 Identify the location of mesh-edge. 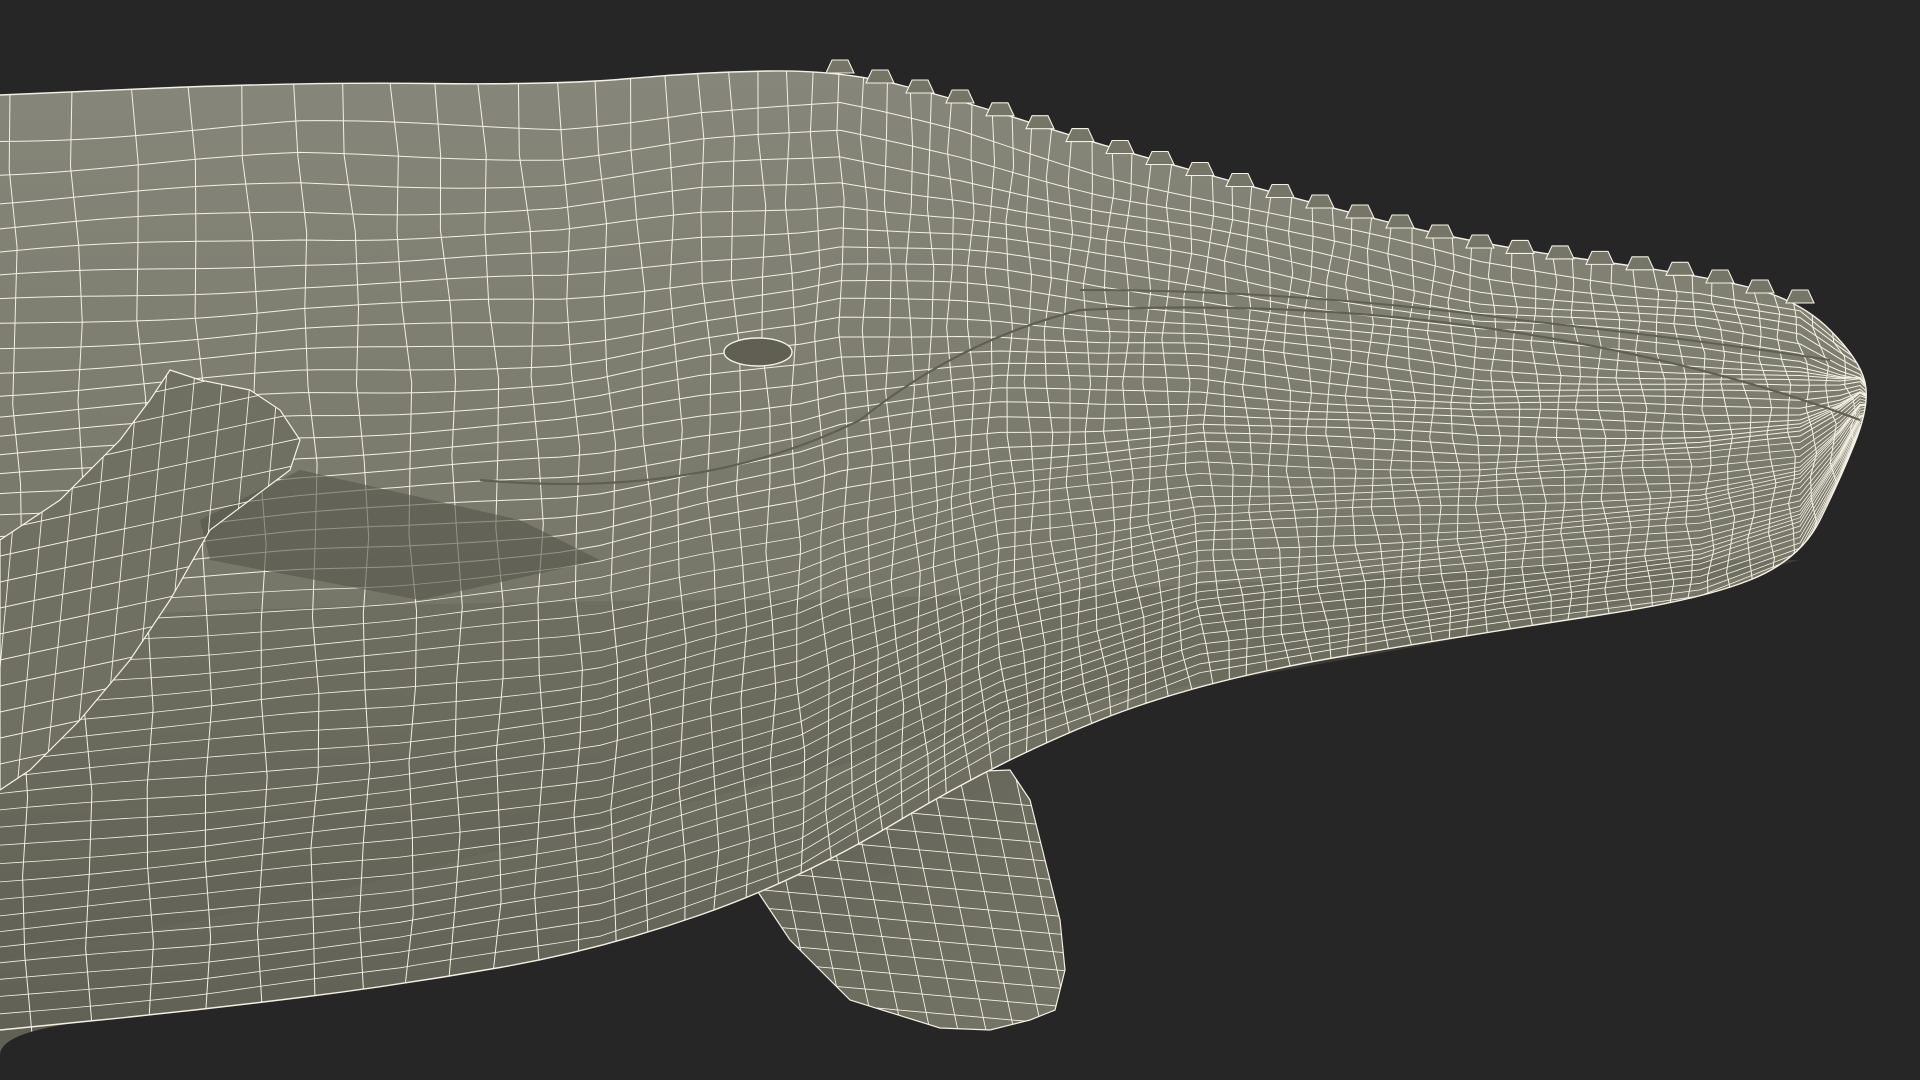
(1098, 900).